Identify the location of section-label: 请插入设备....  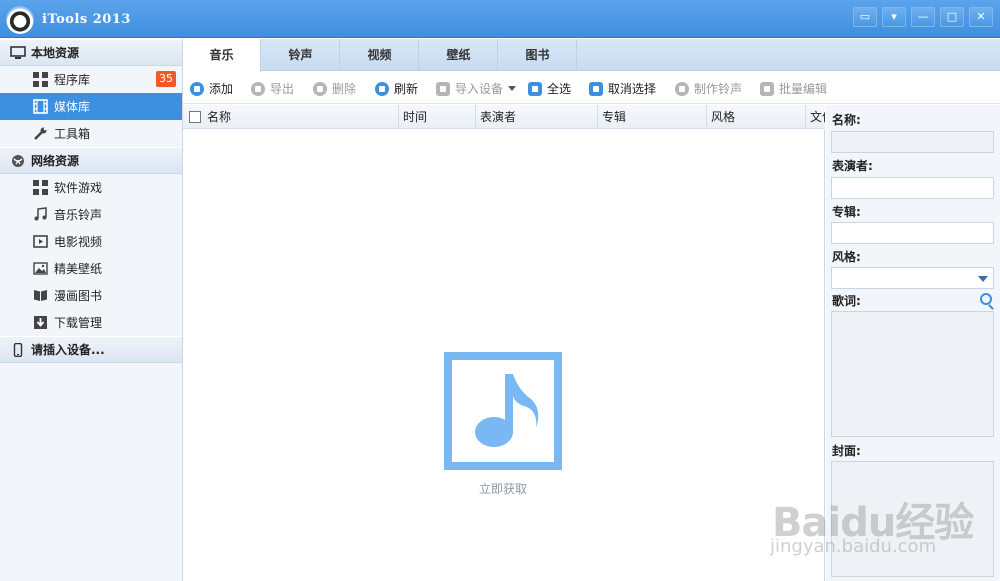
(68, 350).